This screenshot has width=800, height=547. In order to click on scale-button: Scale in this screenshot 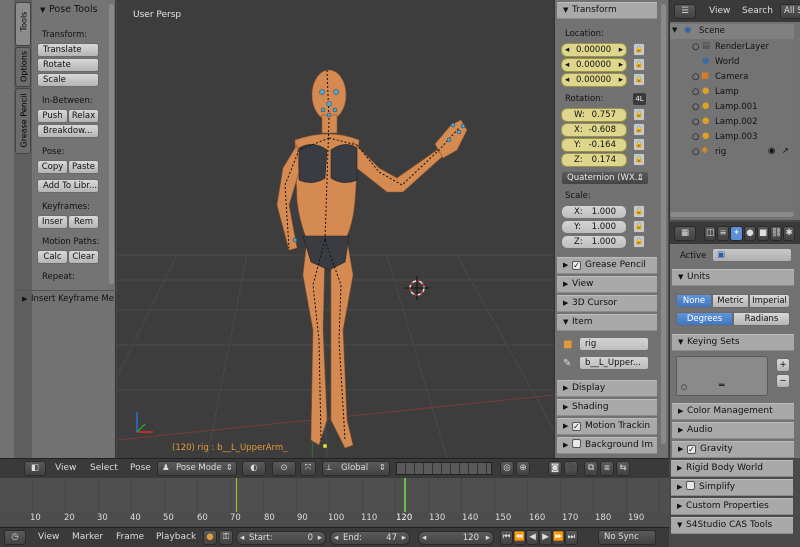, I will do `click(68, 80)`.